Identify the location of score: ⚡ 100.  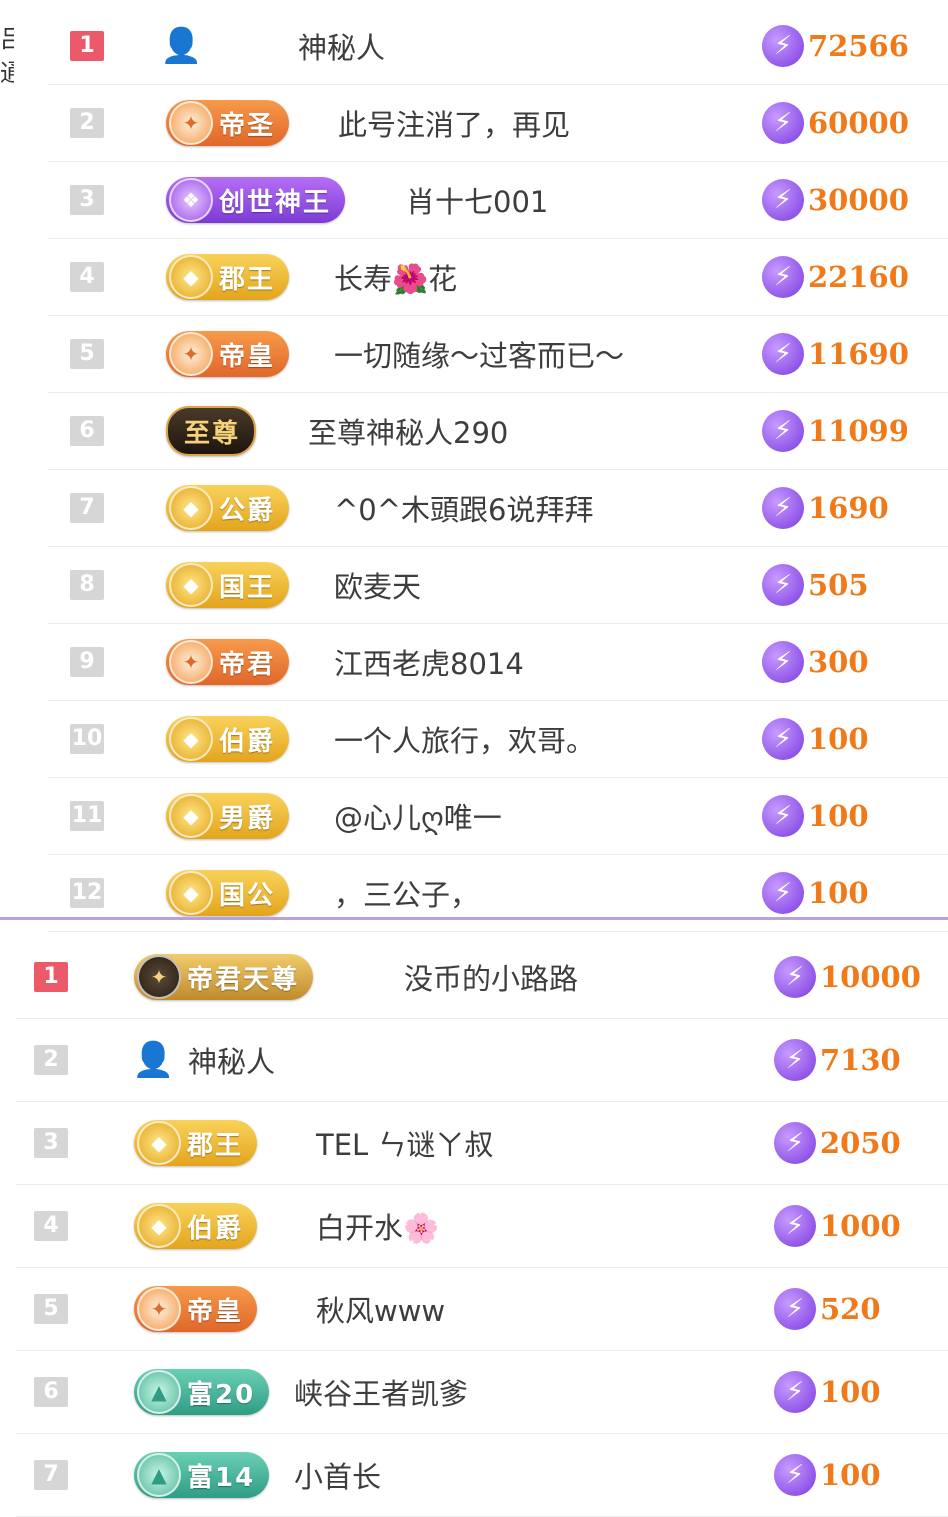
(827, 1392).